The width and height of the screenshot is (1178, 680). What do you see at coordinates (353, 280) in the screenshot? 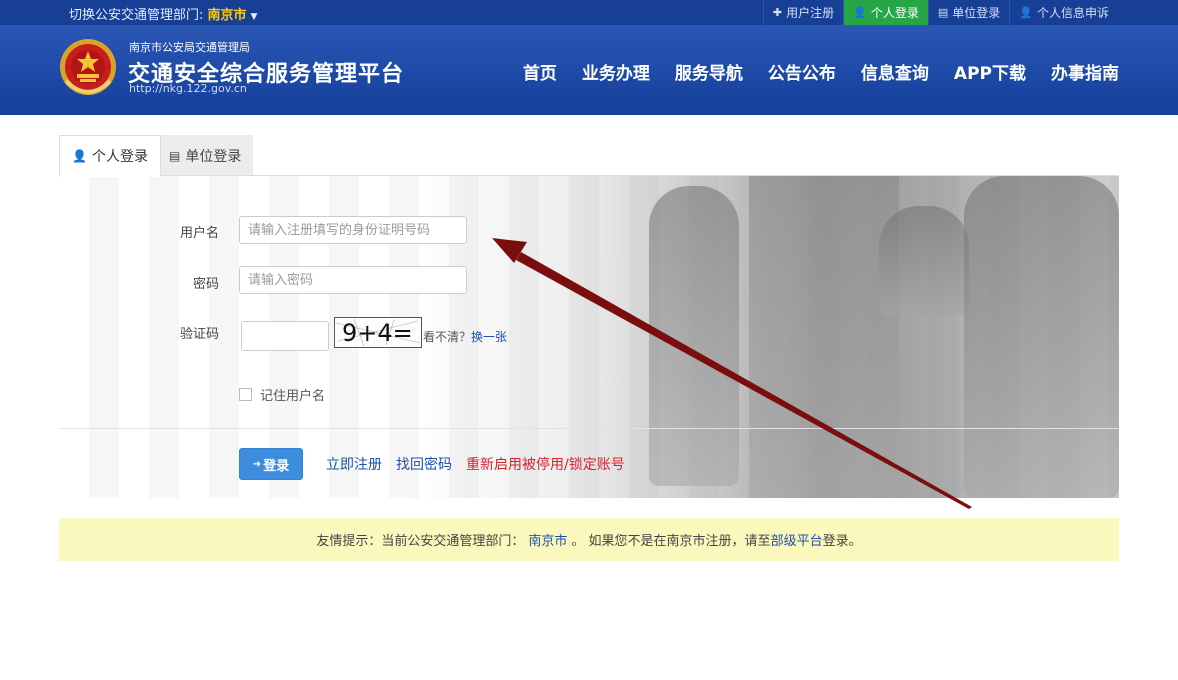
I see `password-input` at bounding box center [353, 280].